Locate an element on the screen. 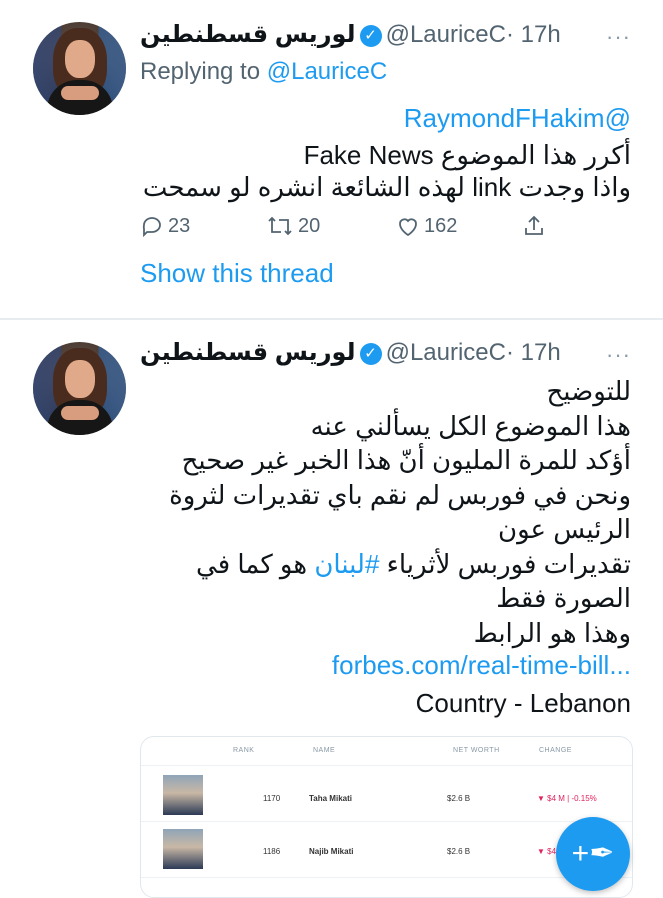 This screenshot has width=663, height=898. hashtag-link: #لبنان is located at coordinates (346, 564).